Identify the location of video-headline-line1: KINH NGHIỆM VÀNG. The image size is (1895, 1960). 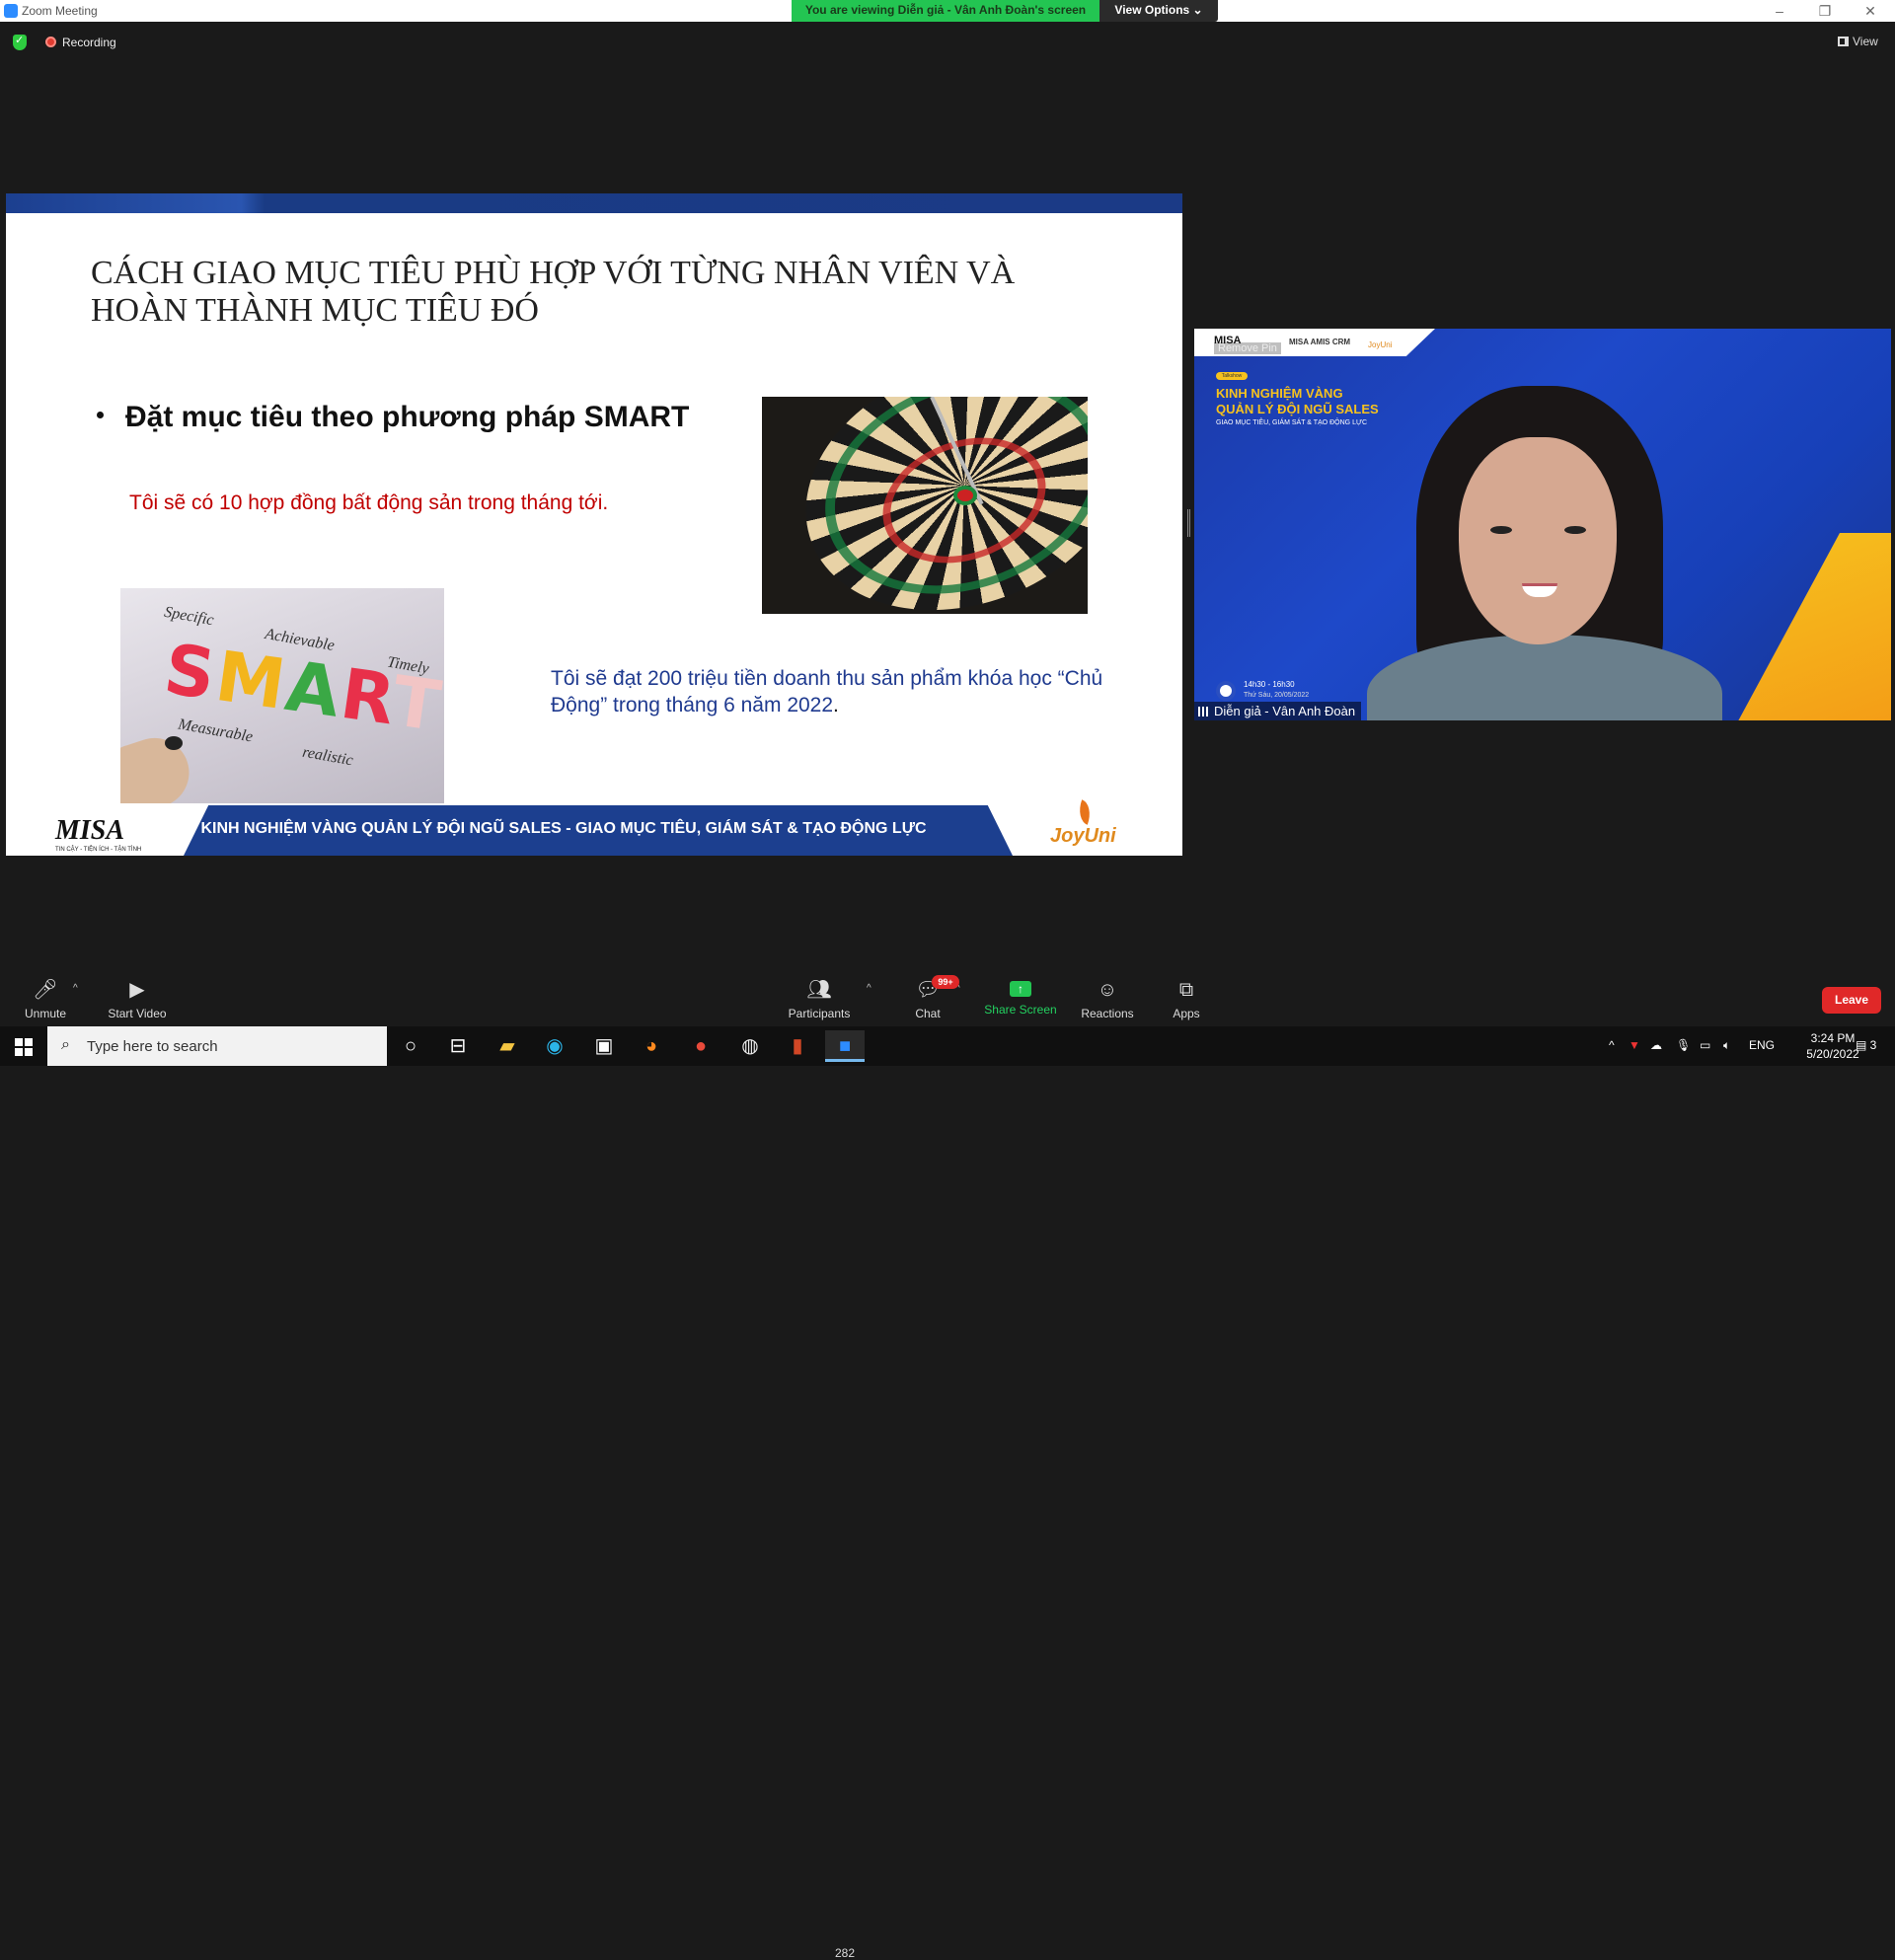
(1279, 393).